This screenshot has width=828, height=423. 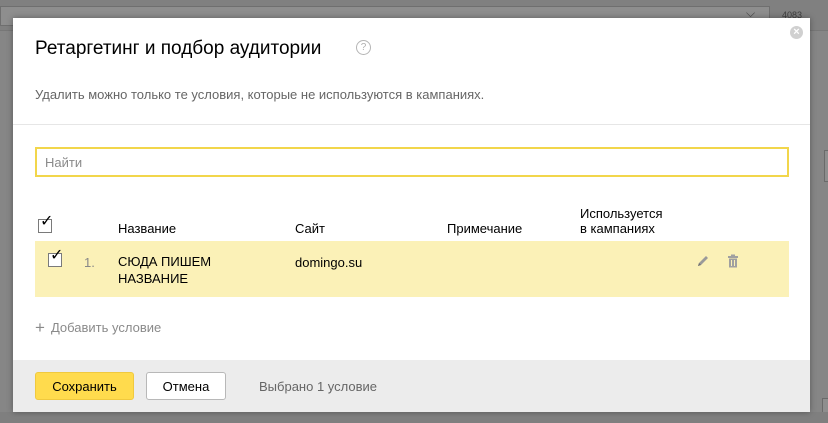 What do you see at coordinates (411, 386) in the screenshot?
I see `dialog-footer: Сохранить Отмена Выбрано 1 условие` at bounding box center [411, 386].